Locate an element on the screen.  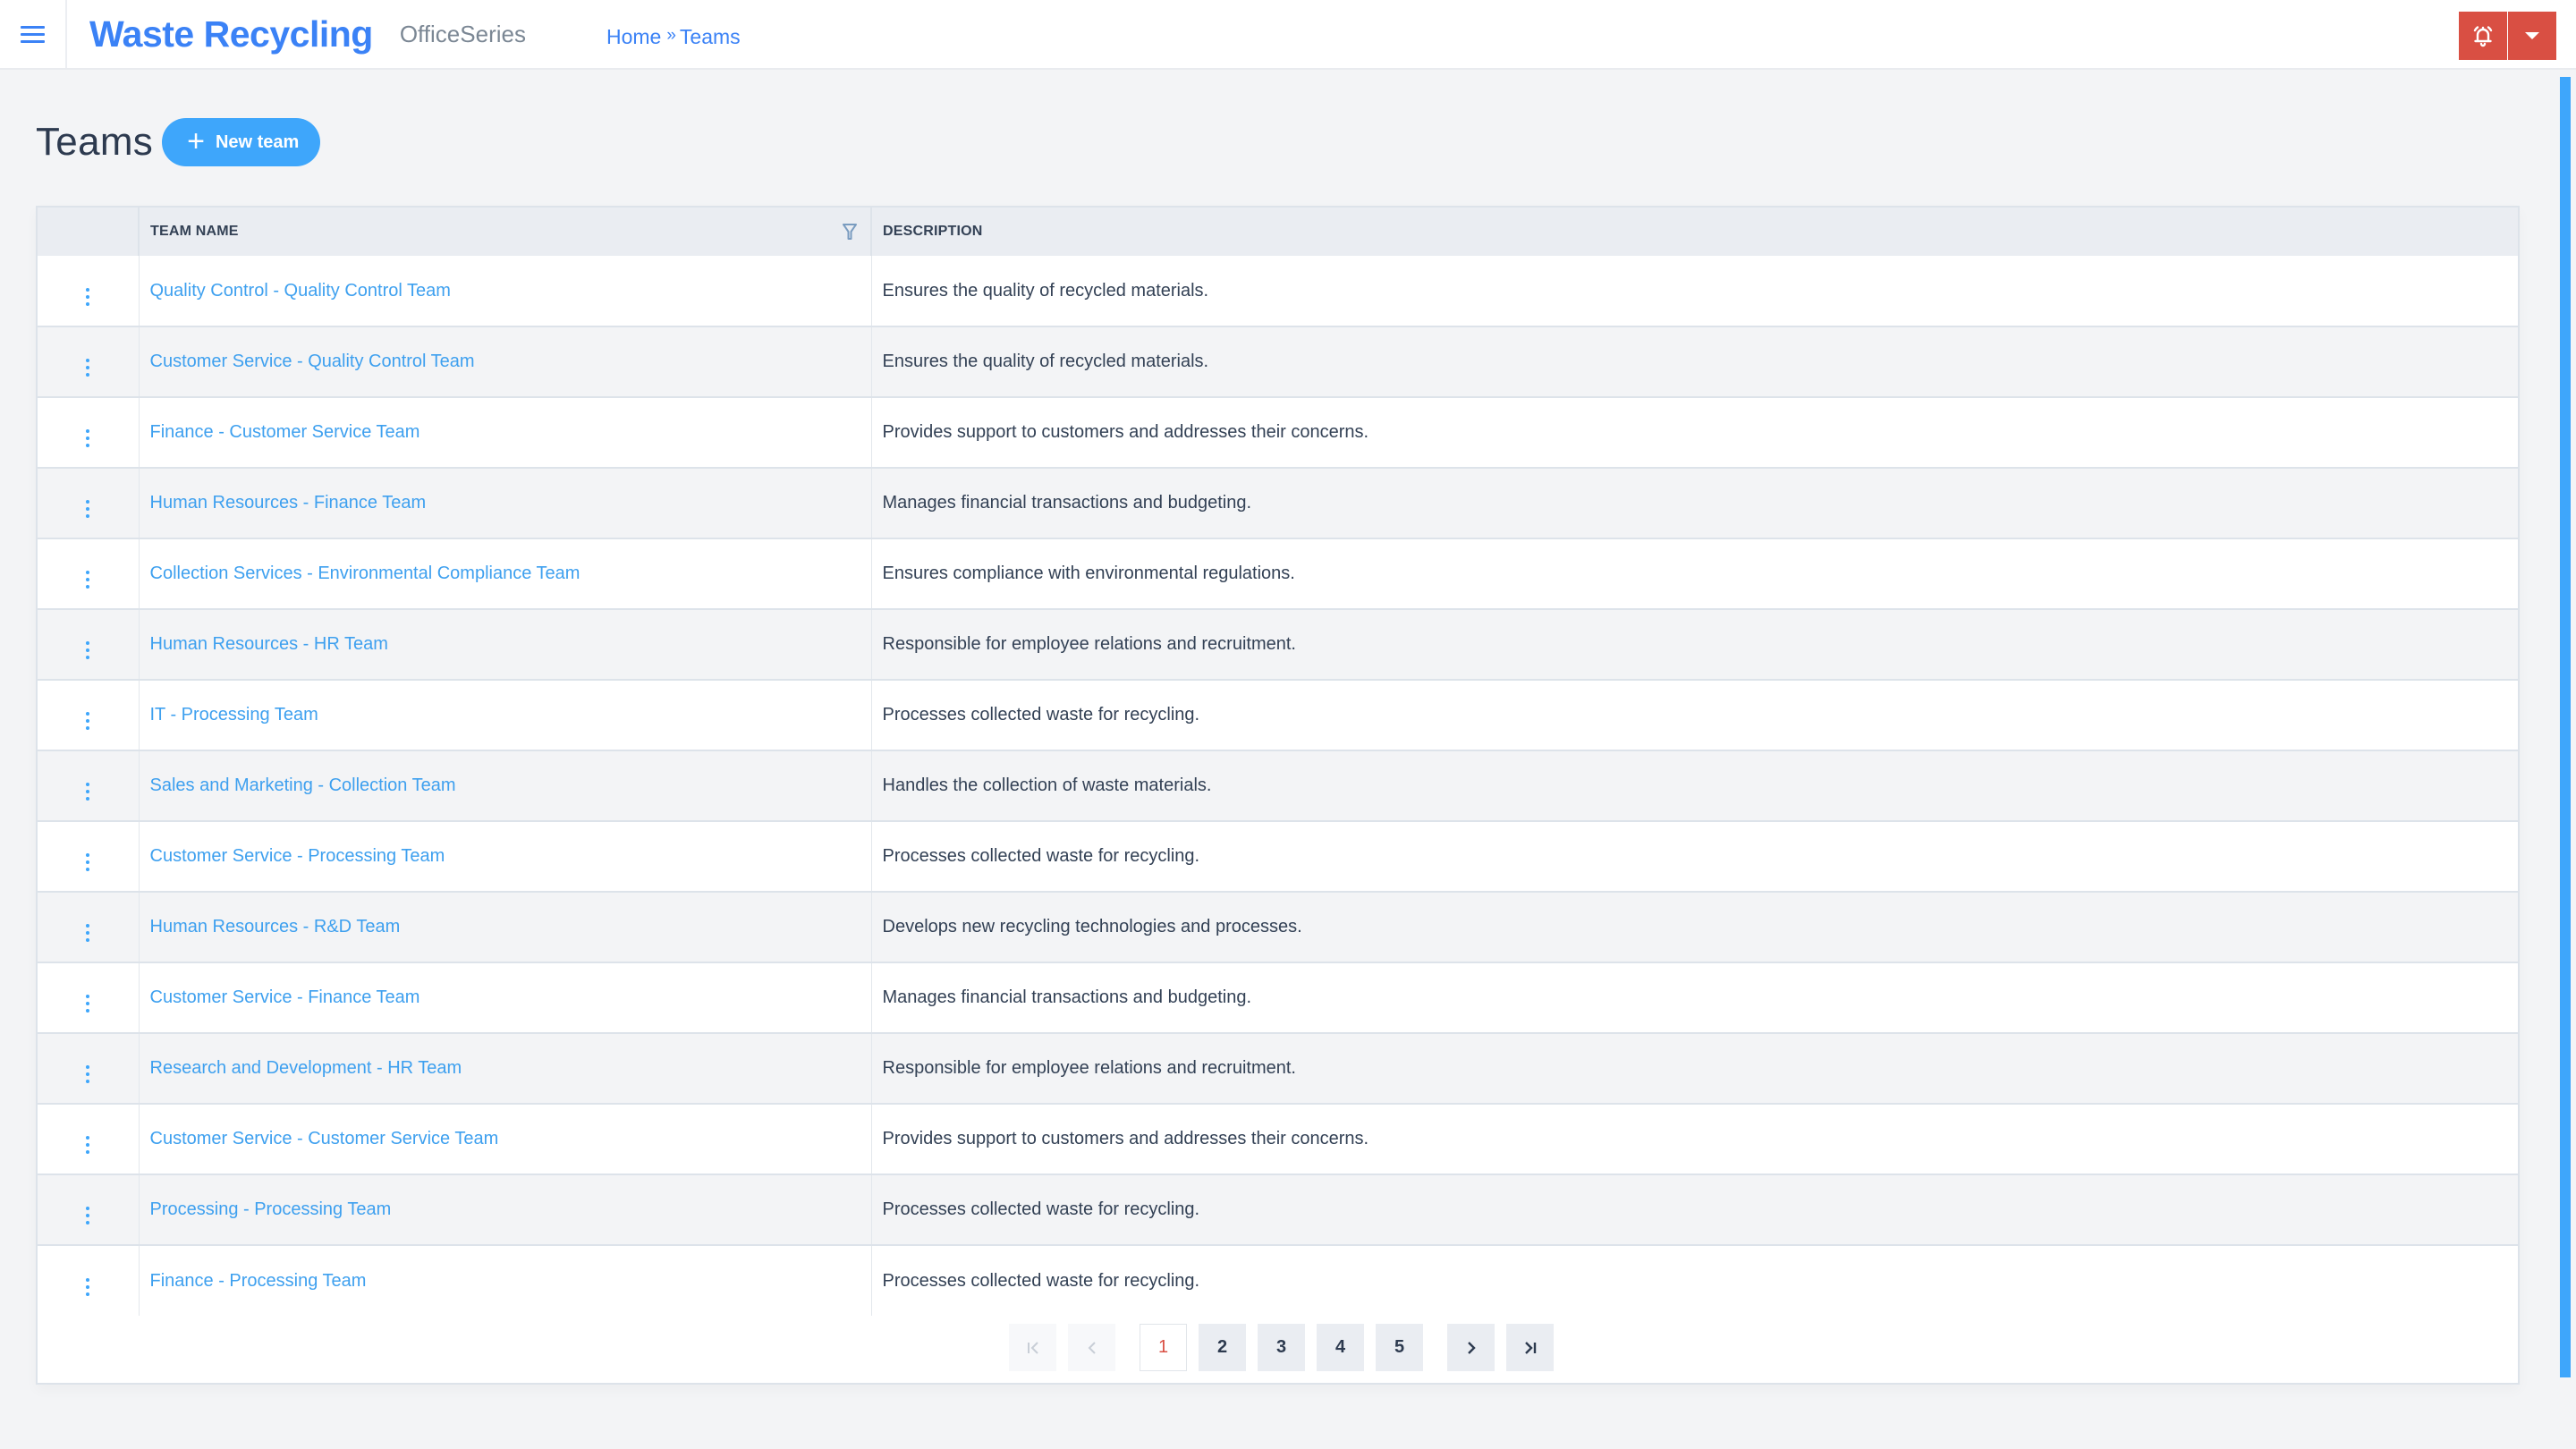
breadcrumb-teams: Teams is located at coordinates (710, 37).